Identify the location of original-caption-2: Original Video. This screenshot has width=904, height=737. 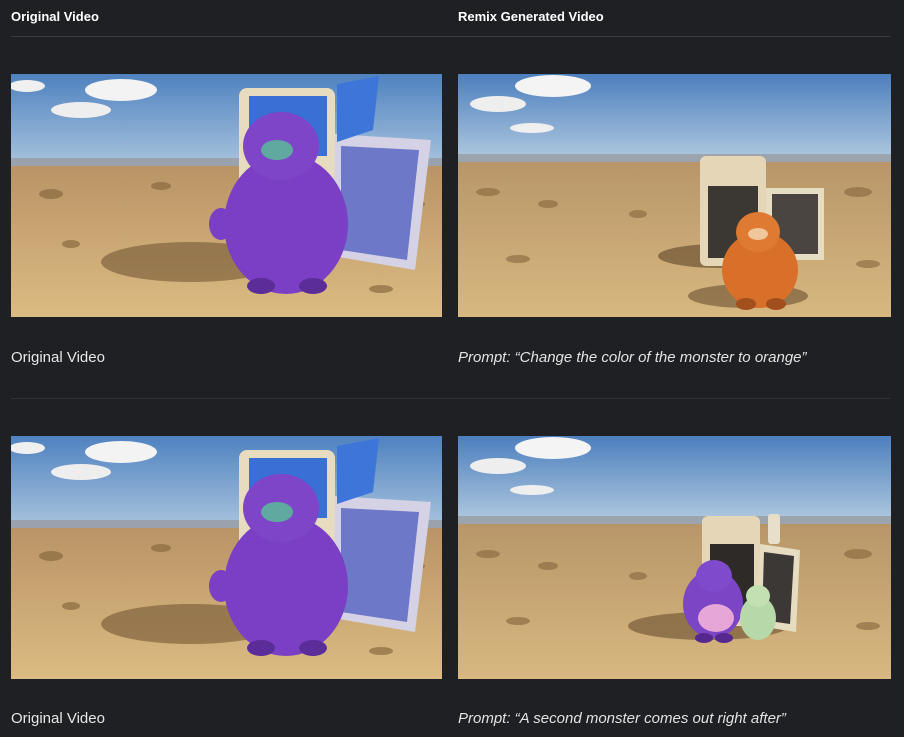
(58, 718).